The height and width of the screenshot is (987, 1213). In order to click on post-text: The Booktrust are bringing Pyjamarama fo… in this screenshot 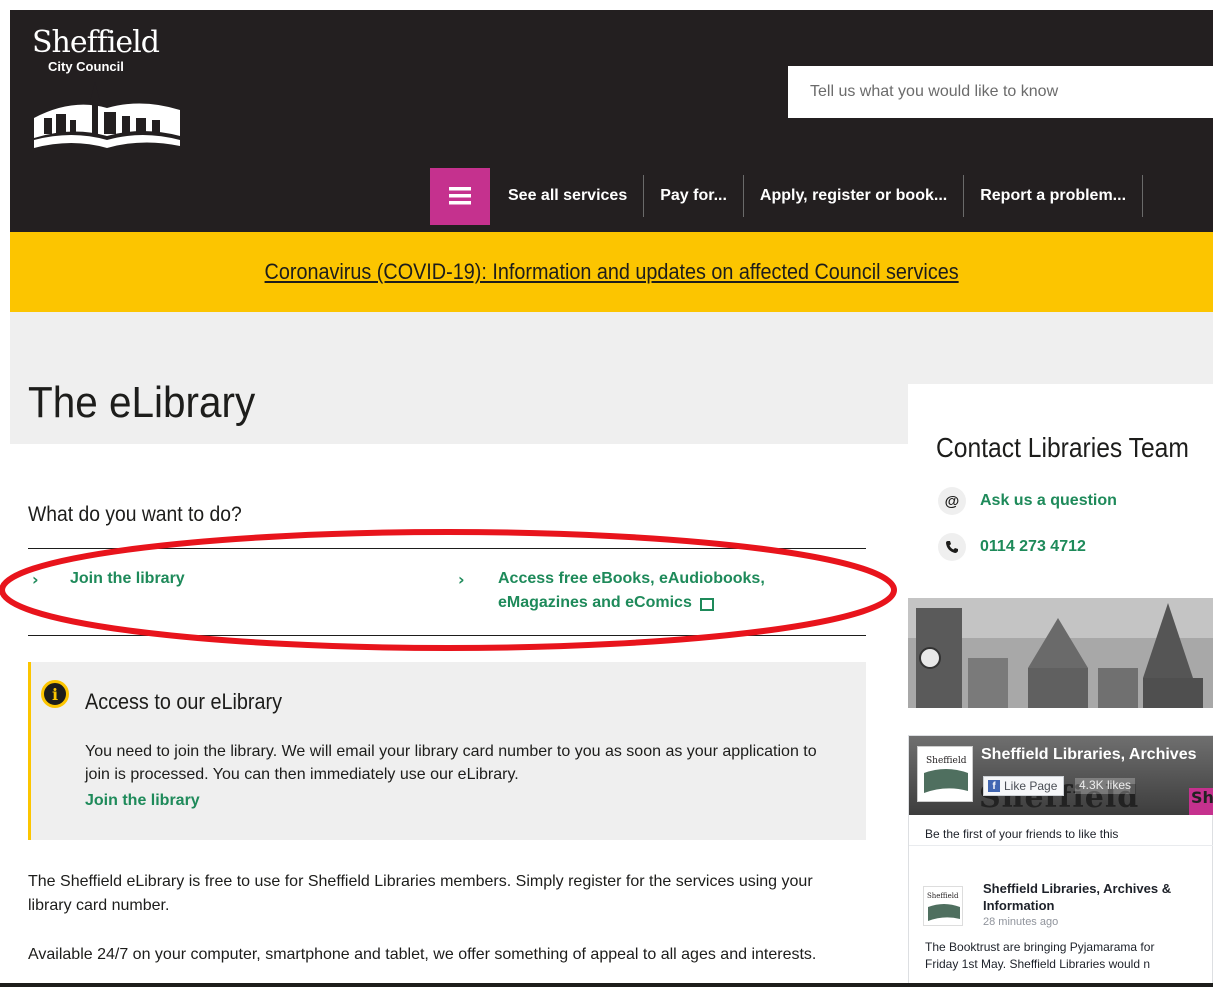, I will do `click(1069, 956)`.